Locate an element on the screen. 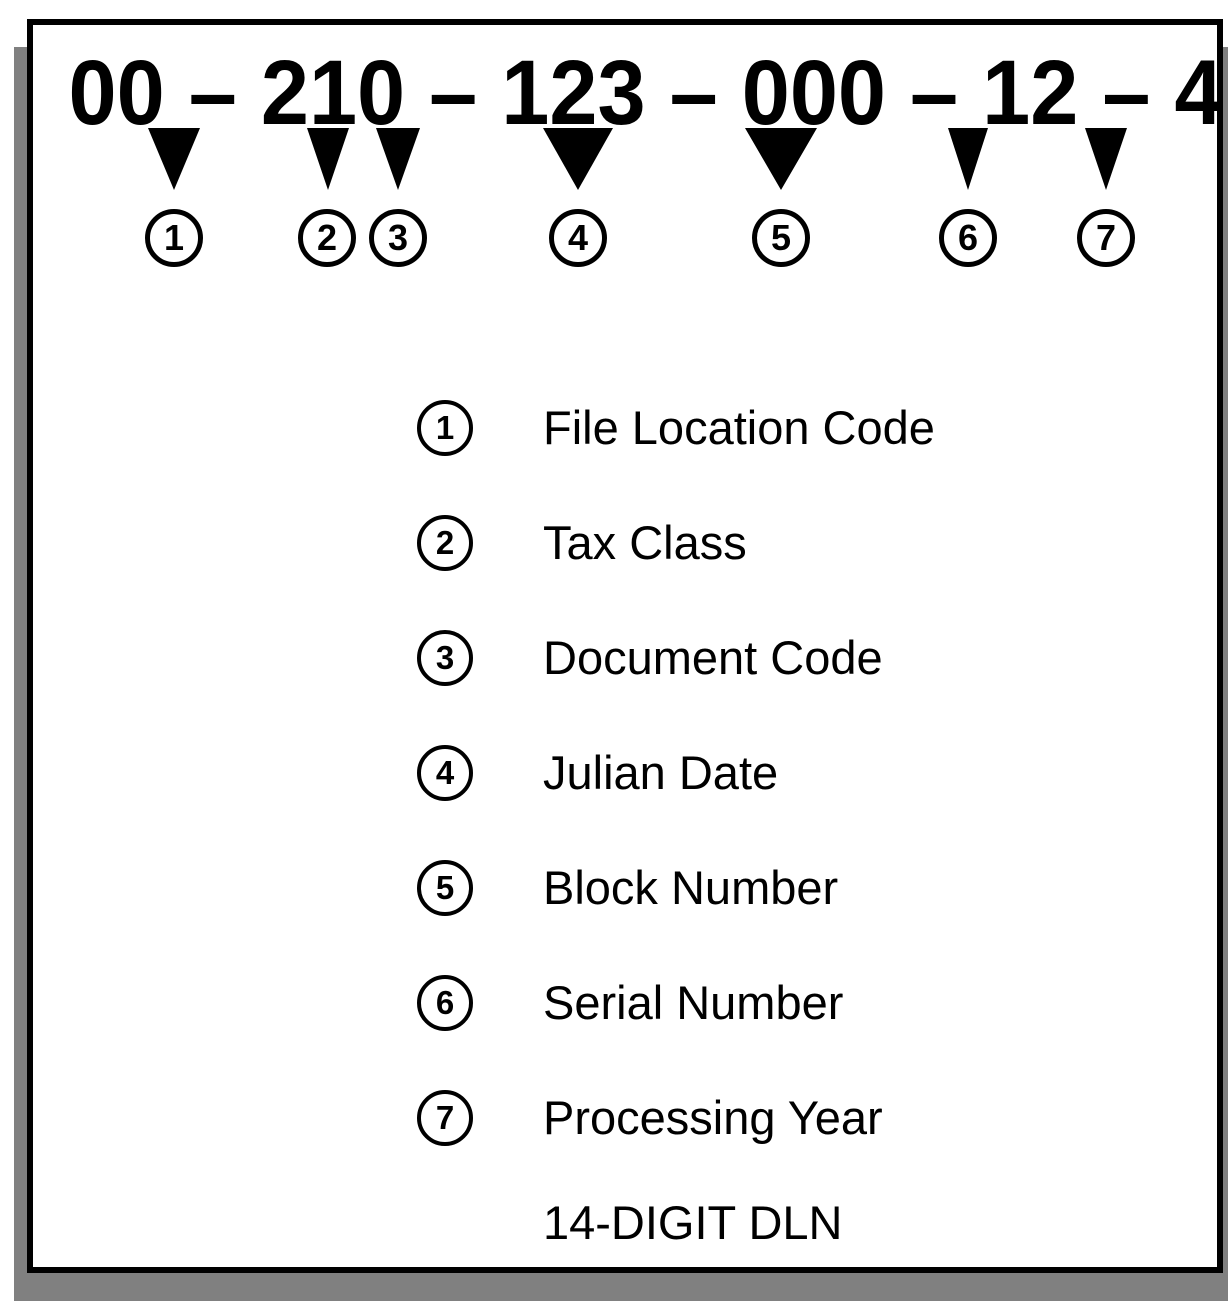  legend-item-file-location-code: 1 File Location Code is located at coordinates (797, 454).